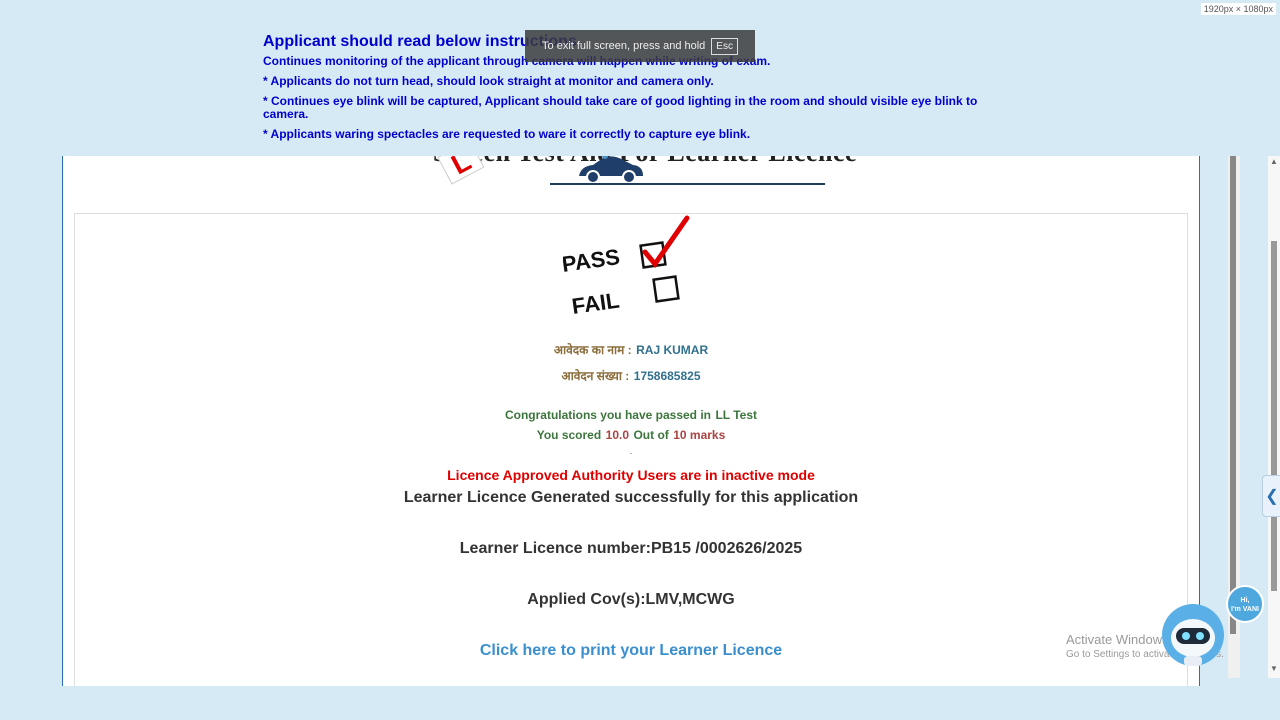 The width and height of the screenshot is (1280, 720). I want to click on page-scrollbar-thumb, so click(1274, 416).